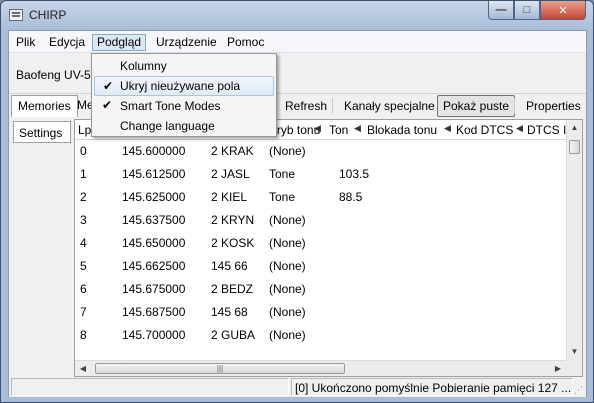 The height and width of the screenshot is (403, 594). I want to click on menu-item-label: Smart Tone Modes, so click(170, 106).